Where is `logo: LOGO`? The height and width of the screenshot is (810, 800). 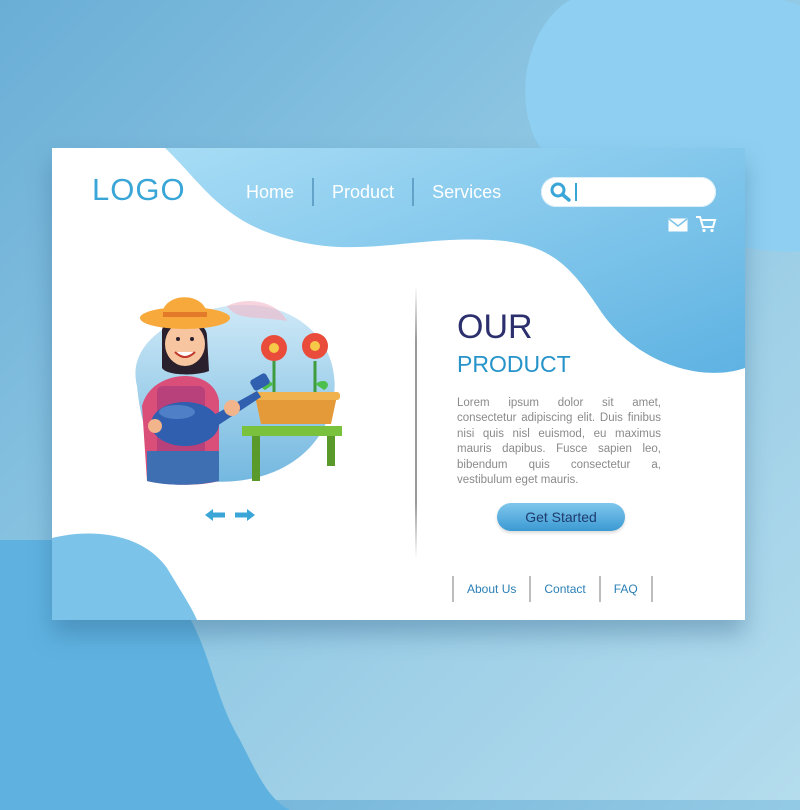
logo: LOGO is located at coordinates (139, 190).